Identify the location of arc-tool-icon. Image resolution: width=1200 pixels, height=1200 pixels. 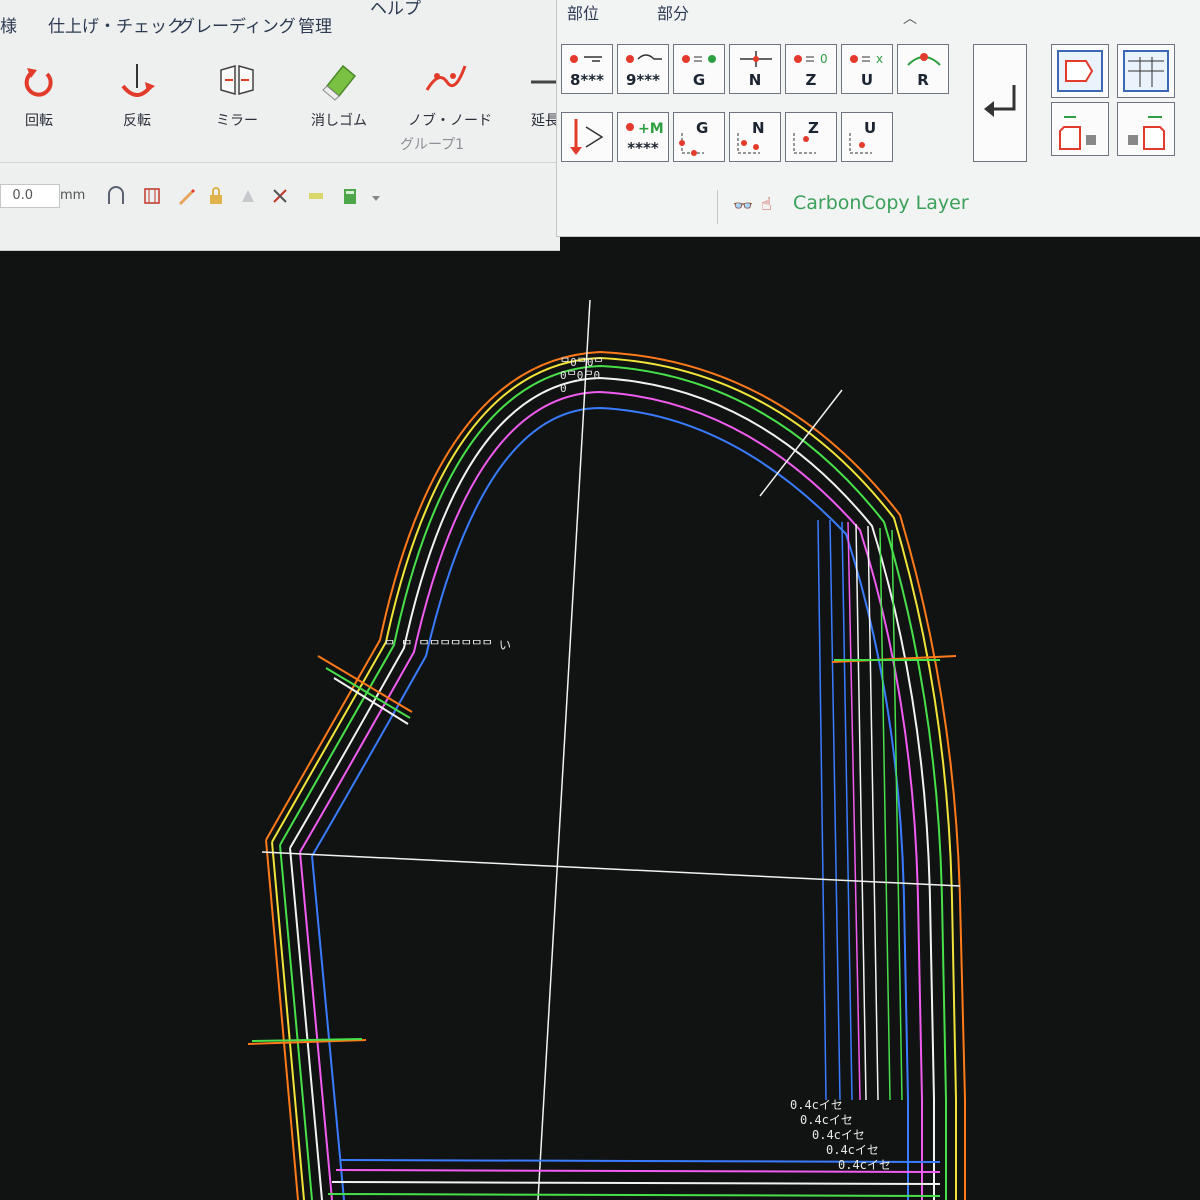
(116, 196).